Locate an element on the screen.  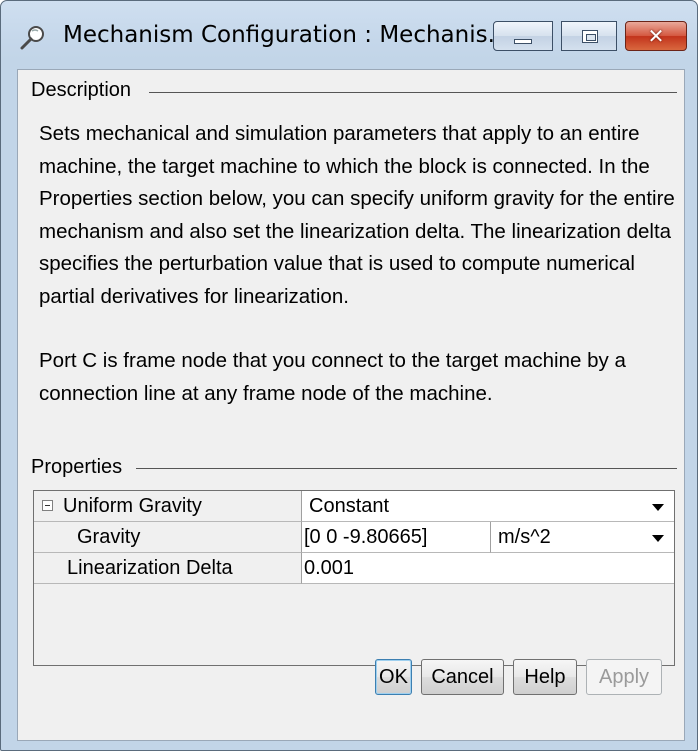
table-row: Linearization Delta 0.001 is located at coordinates (354, 568).